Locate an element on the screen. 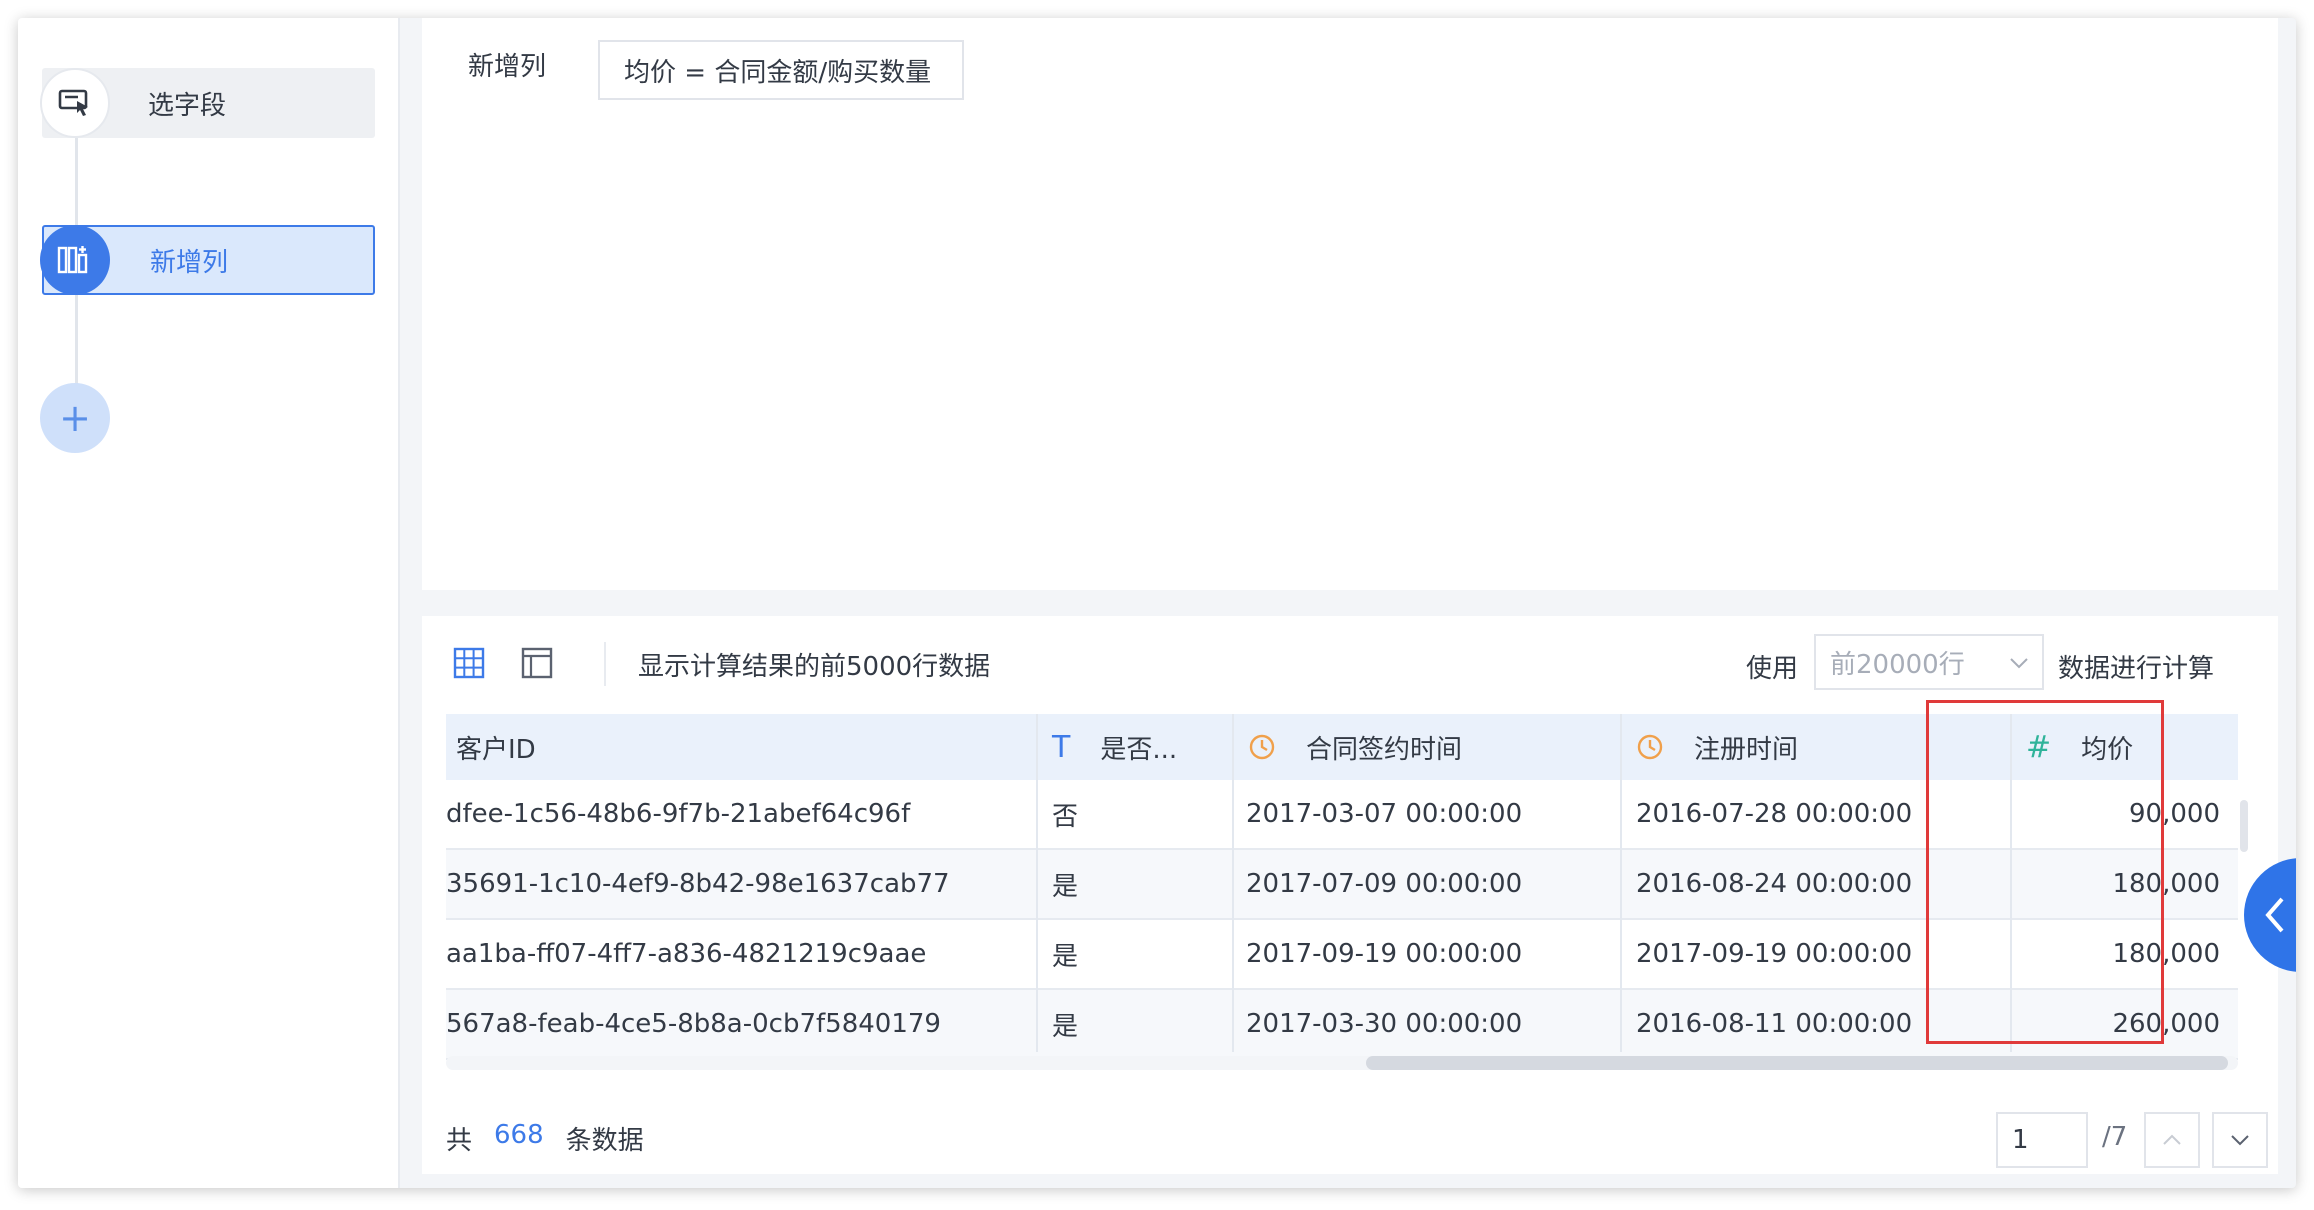  use-label: 使用 is located at coordinates (1772, 669).